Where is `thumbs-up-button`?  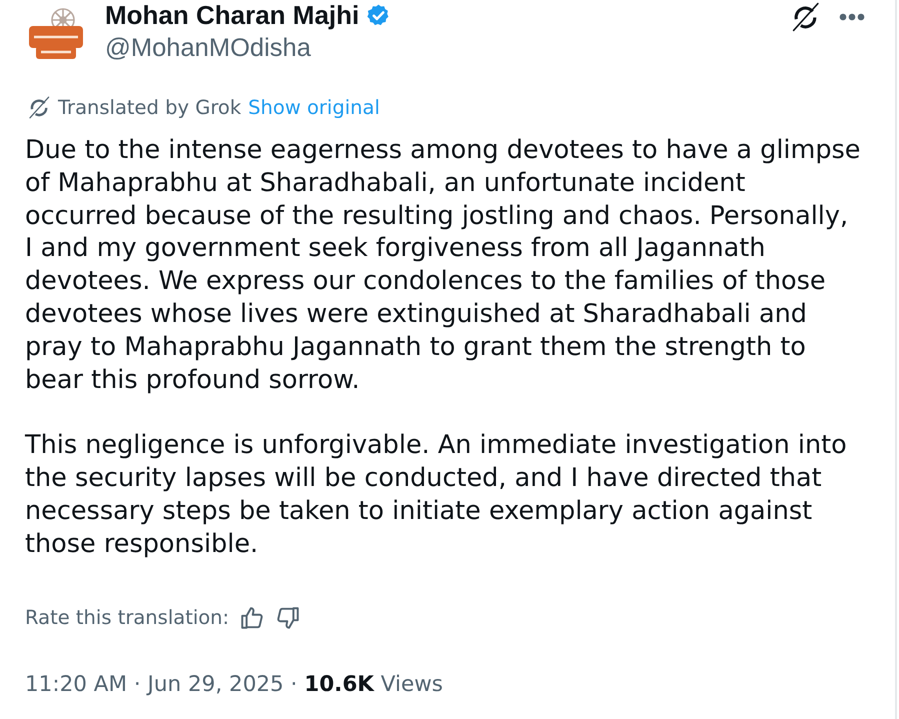
thumbs-up-button is located at coordinates (252, 618).